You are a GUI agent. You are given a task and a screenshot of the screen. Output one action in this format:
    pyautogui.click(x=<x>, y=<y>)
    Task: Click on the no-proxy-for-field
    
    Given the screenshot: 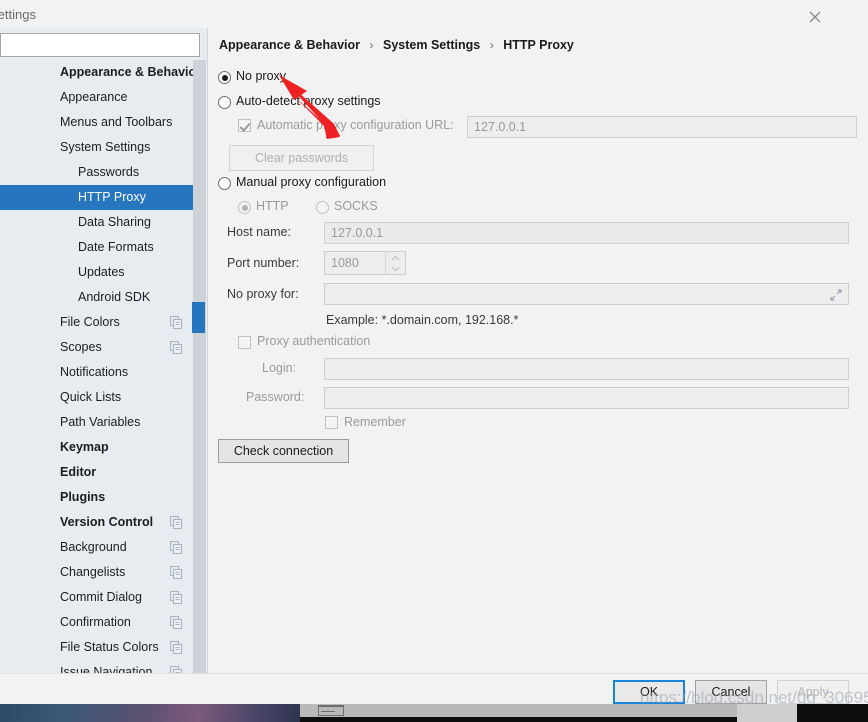 What is the action you would take?
    pyautogui.click(x=586, y=294)
    